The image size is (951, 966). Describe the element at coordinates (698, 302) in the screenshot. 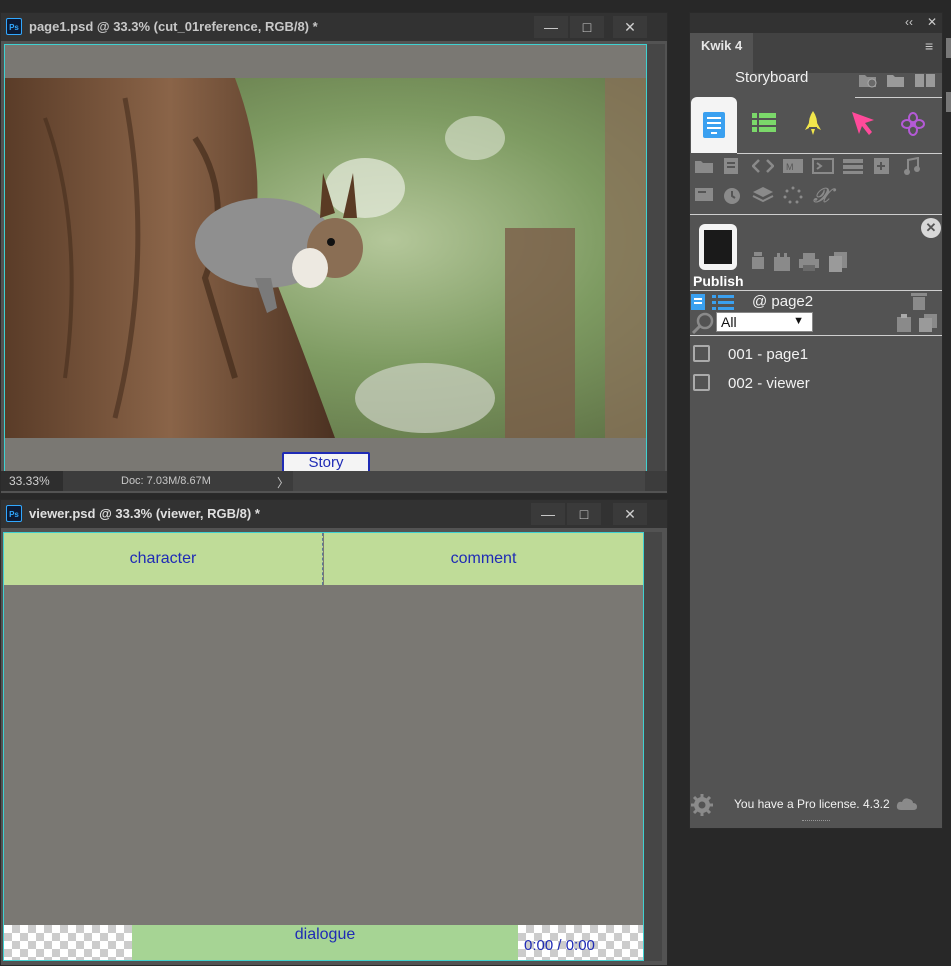

I see `pages-view-icon` at that location.